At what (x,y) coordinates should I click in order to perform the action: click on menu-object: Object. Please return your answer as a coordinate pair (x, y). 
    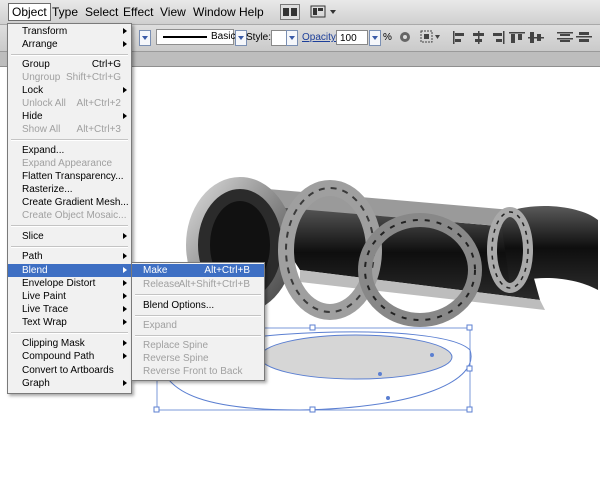
    Looking at the image, I should click on (29, 12).